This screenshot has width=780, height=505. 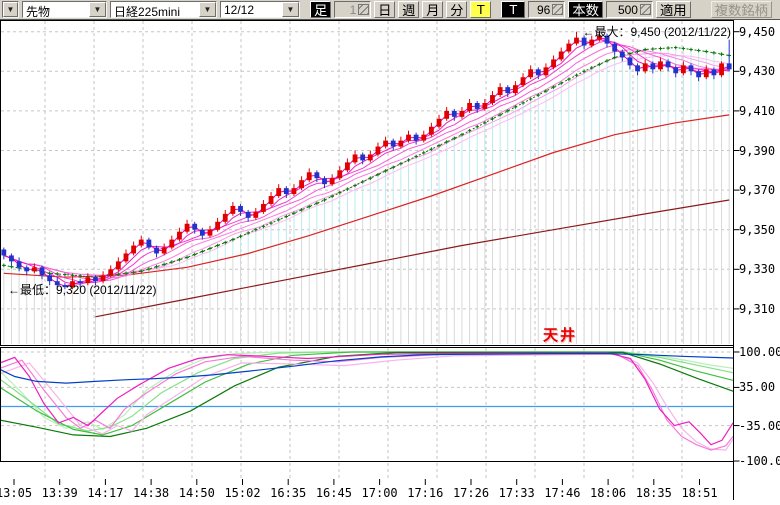 I want to click on hidden-combo: ▼, so click(x=10, y=9).